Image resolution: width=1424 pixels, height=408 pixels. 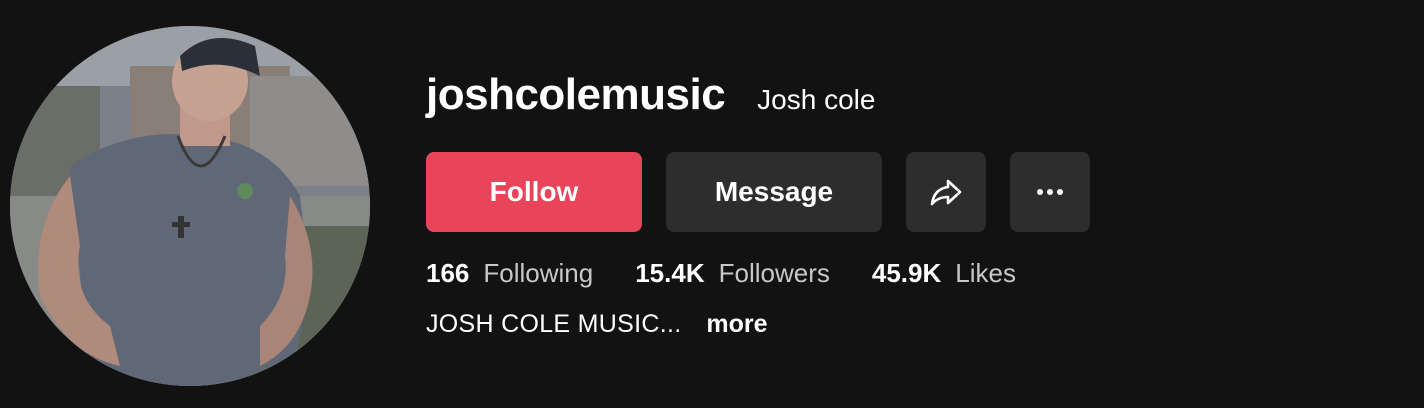 What do you see at coordinates (944, 273) in the screenshot?
I see `stat-likes: 45.9K Likes` at bounding box center [944, 273].